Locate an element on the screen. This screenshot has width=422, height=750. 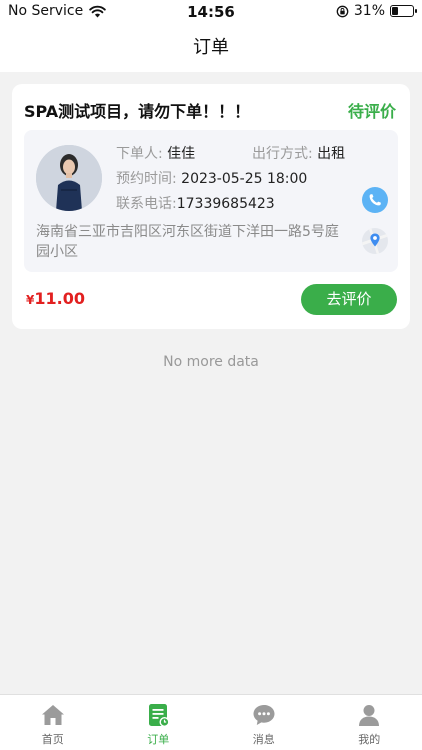
travel-value: 出租 is located at coordinates (331, 154).